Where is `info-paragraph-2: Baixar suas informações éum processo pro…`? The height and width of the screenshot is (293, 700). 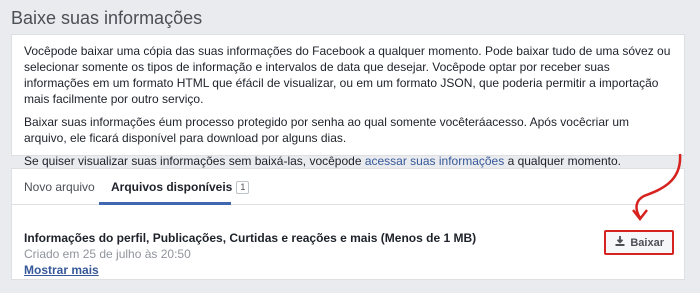
info-paragraph-2: Baixar suas informações éum processo pro… is located at coordinates (326, 130).